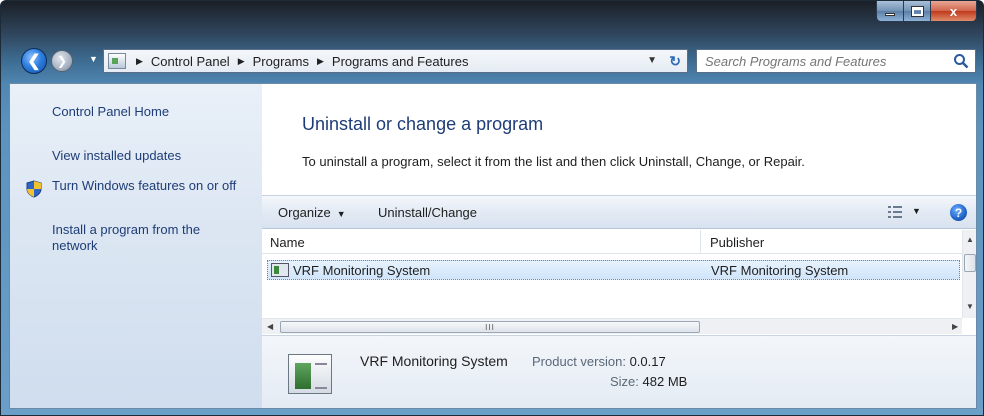 This screenshot has height=416, width=984. Describe the element at coordinates (825, 61) in the screenshot. I see `search-input` at that location.